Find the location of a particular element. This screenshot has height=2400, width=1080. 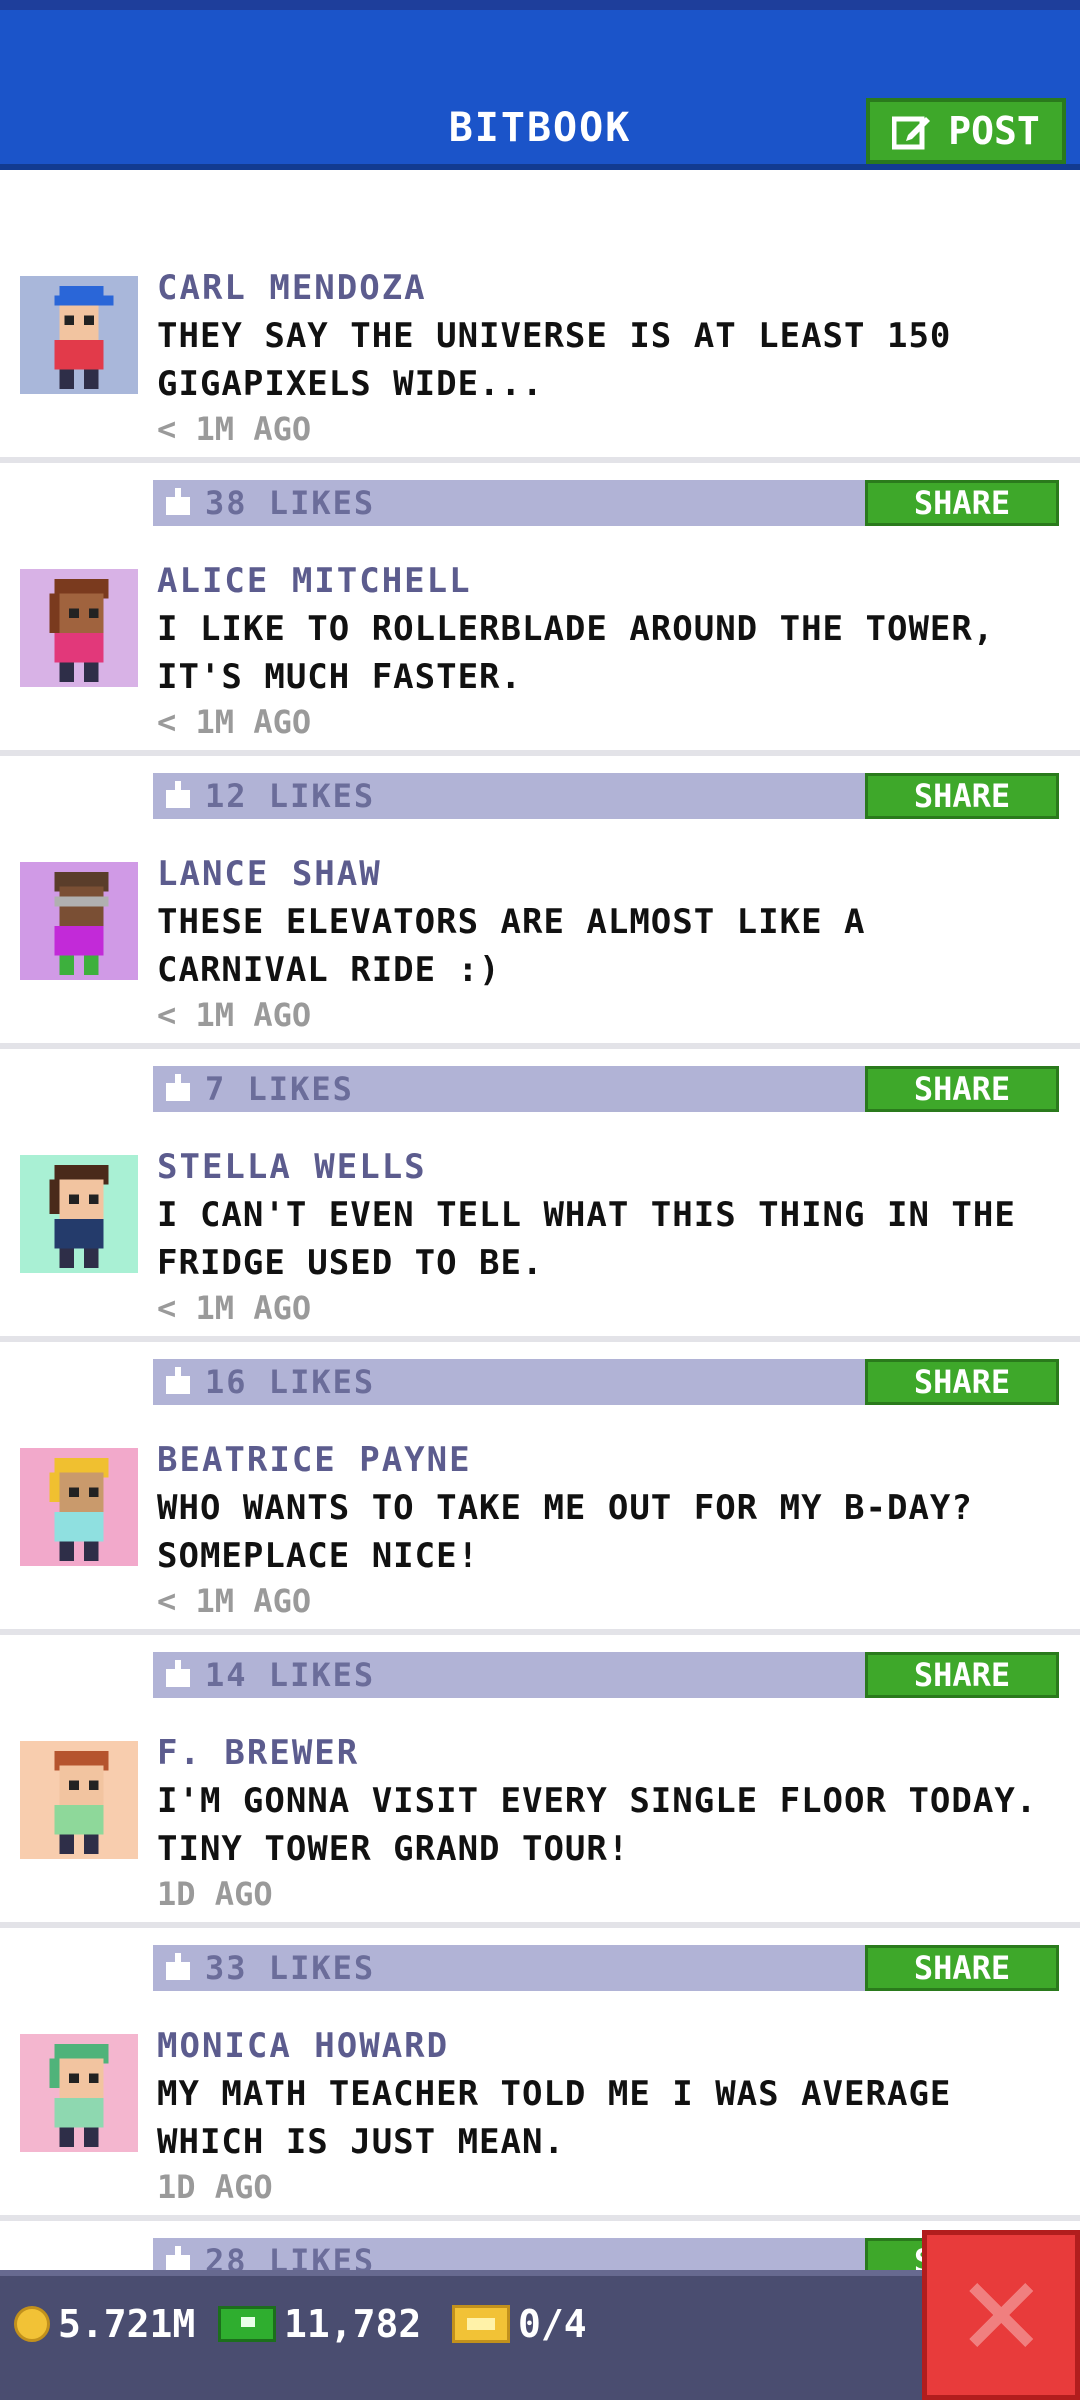

close-button is located at coordinates (1001, 2315).